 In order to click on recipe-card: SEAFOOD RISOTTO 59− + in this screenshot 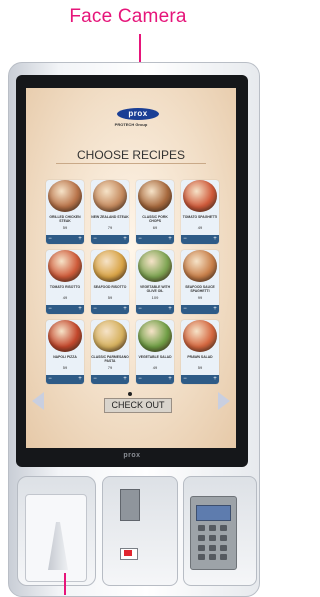, I will do `click(110, 282)`.